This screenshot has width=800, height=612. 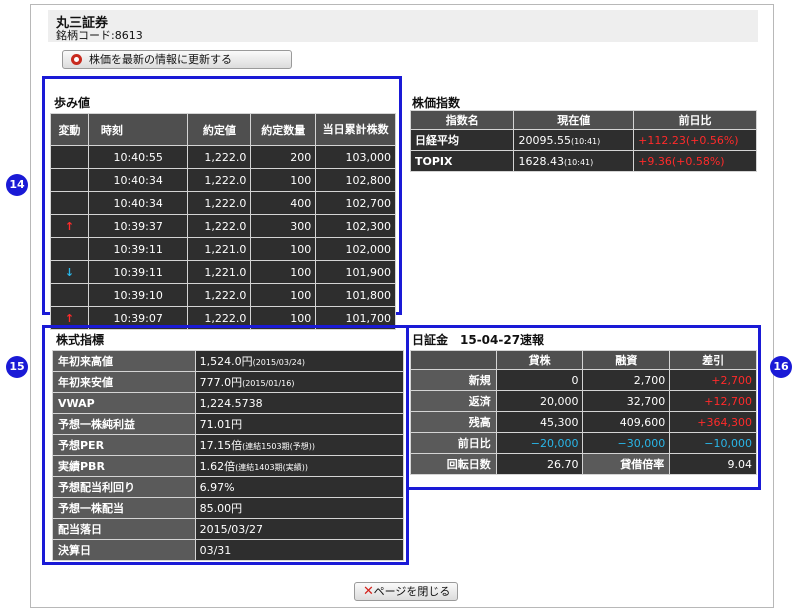 What do you see at coordinates (355, 272) in the screenshot?
I see `trade-cumulative: 101,900` at bounding box center [355, 272].